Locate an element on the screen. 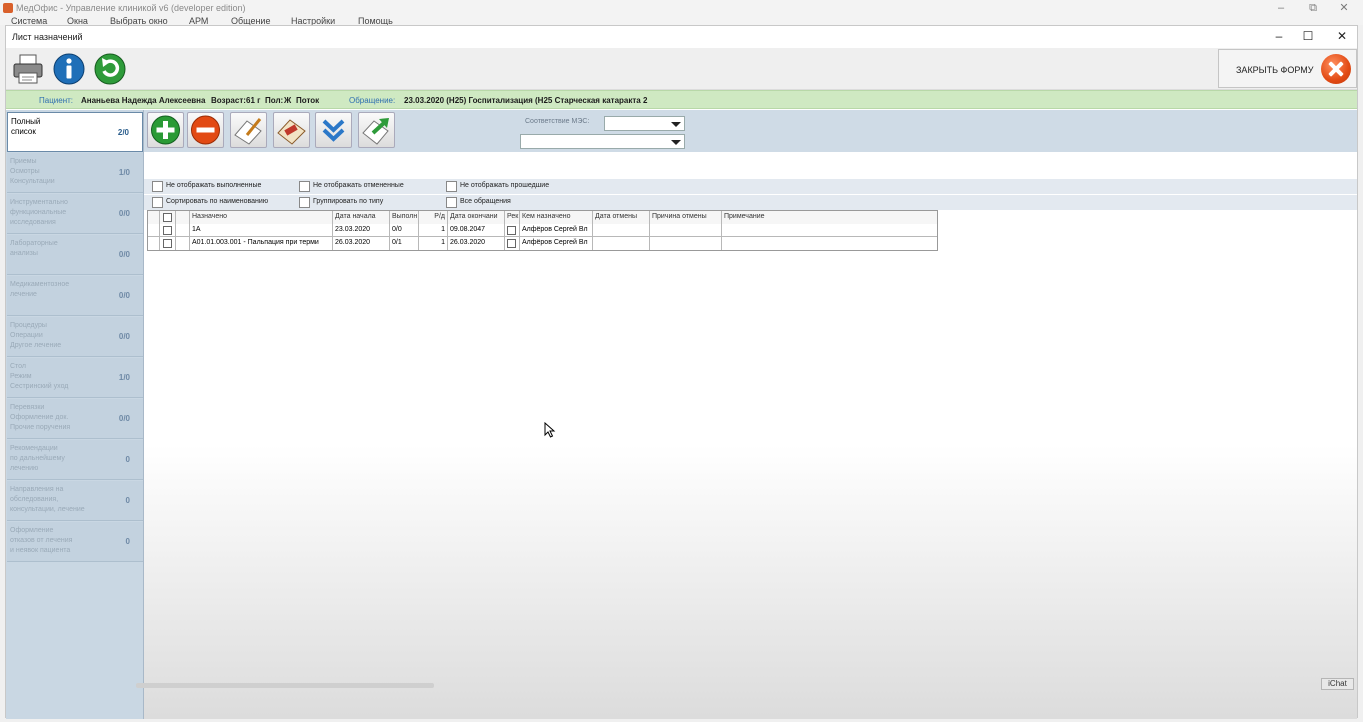 This screenshot has height=722, width=1363. minimize-icon: – is located at coordinates (1281, 8).